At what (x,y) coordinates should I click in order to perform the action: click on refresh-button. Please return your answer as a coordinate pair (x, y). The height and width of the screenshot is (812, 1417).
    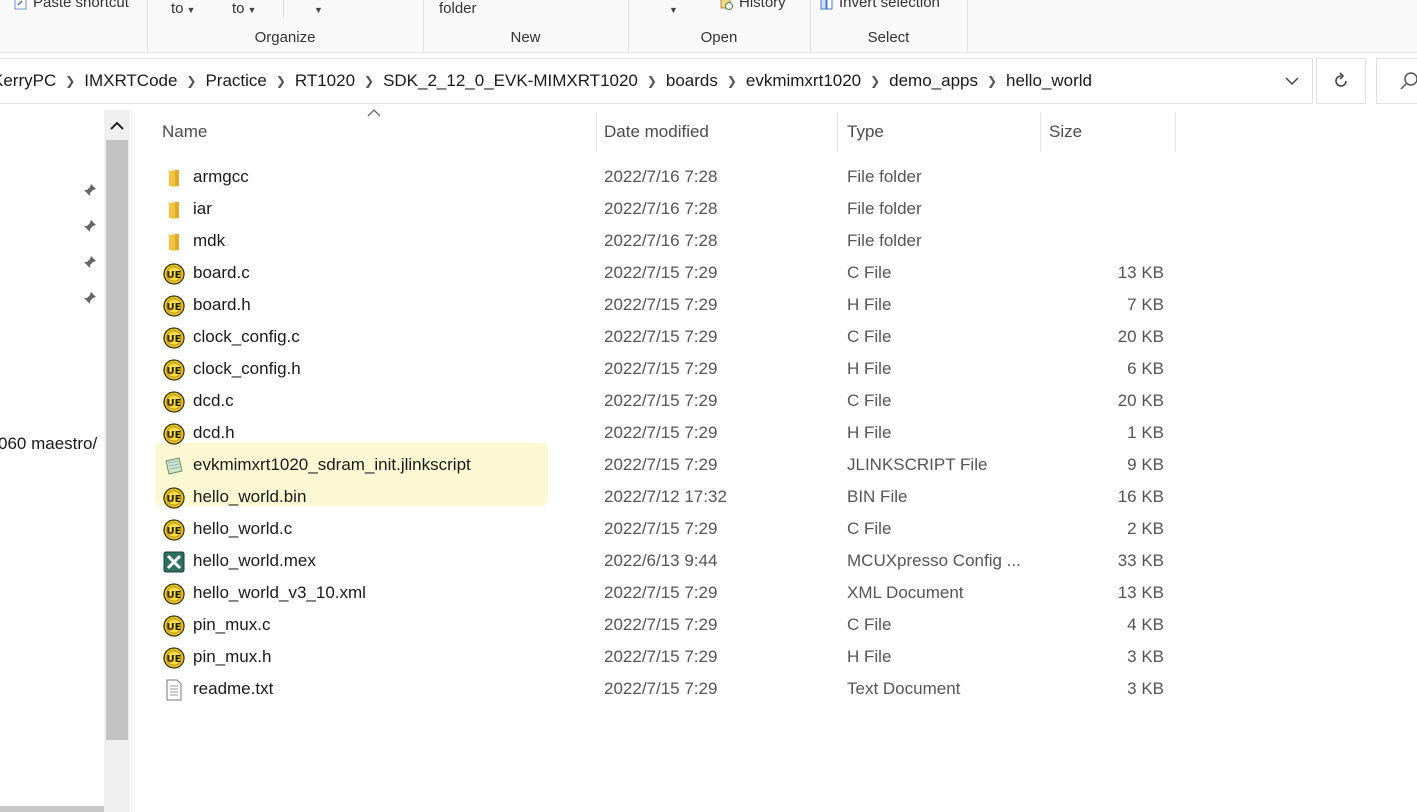
    Looking at the image, I should click on (1341, 81).